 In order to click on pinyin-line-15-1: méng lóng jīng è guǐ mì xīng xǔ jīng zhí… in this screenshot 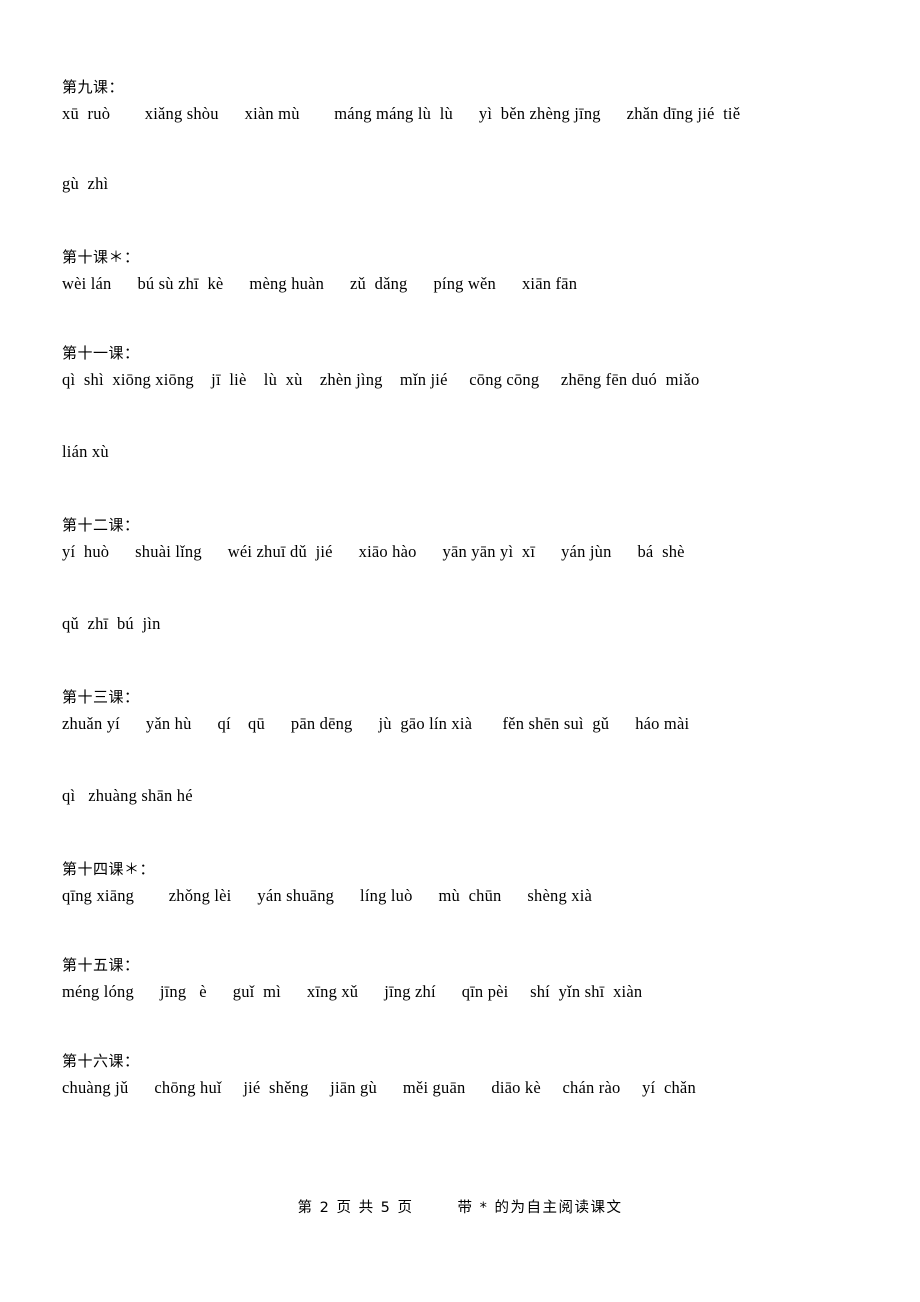, I will do `click(352, 991)`.